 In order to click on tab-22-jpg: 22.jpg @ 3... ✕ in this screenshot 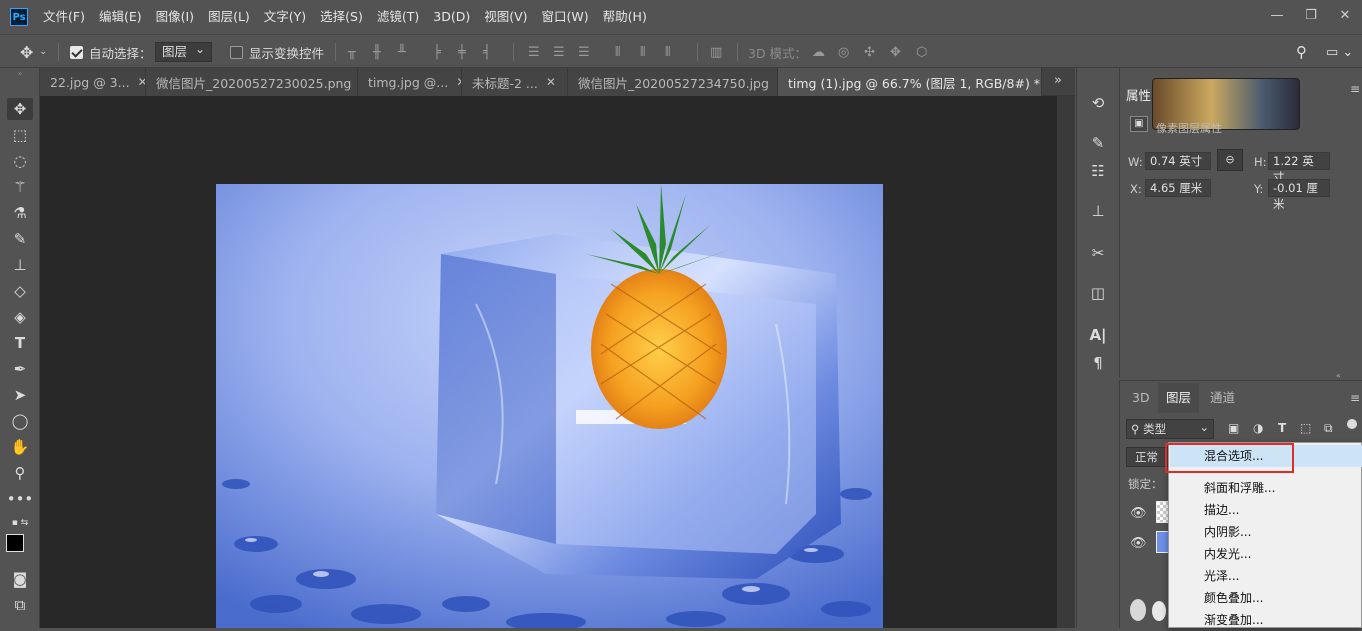, I will do `click(93, 82)`.